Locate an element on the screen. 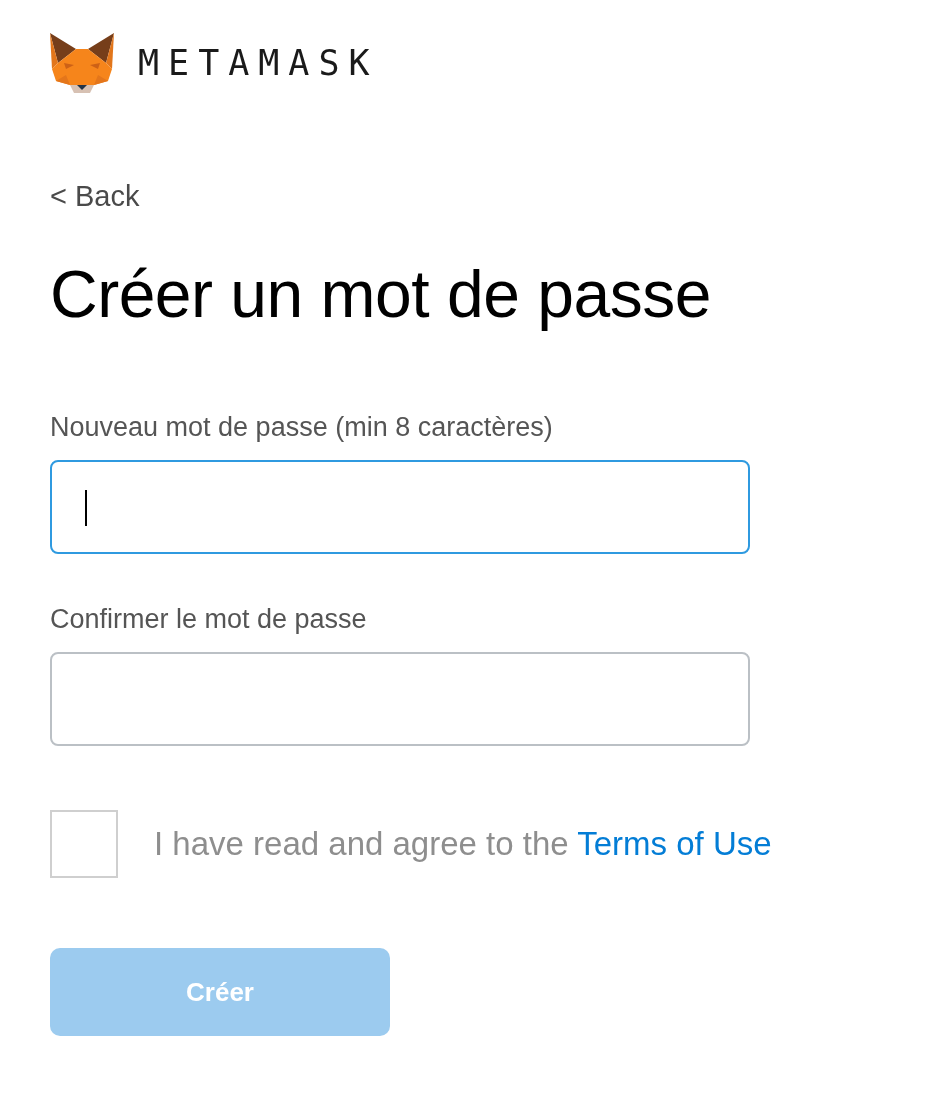 The image size is (942, 1096). brand-wordmark: METAMASK is located at coordinates (258, 63).